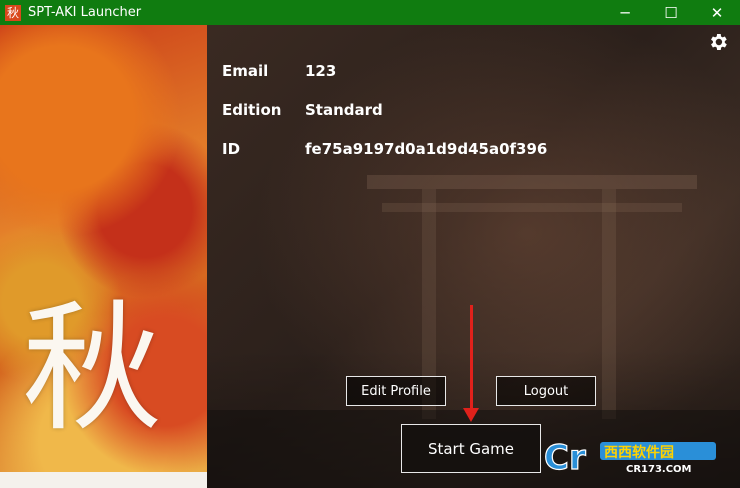  Describe the element at coordinates (370, 12) in the screenshot. I see `title-bar: 秋 SPT-AKI Launcher ─ ☐ ✕` at that location.